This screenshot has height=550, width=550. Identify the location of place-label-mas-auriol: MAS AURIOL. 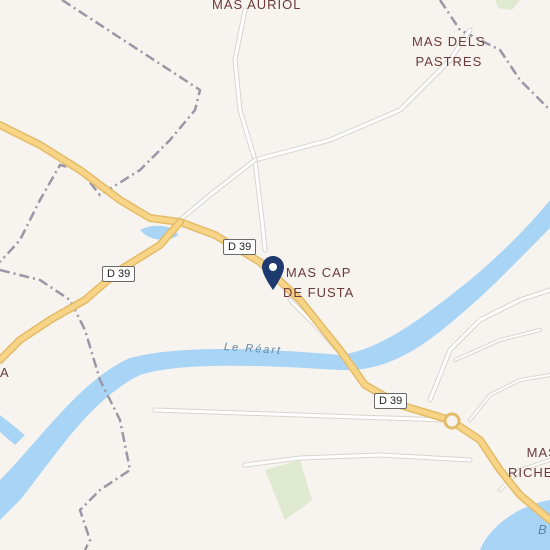
(257, 6).